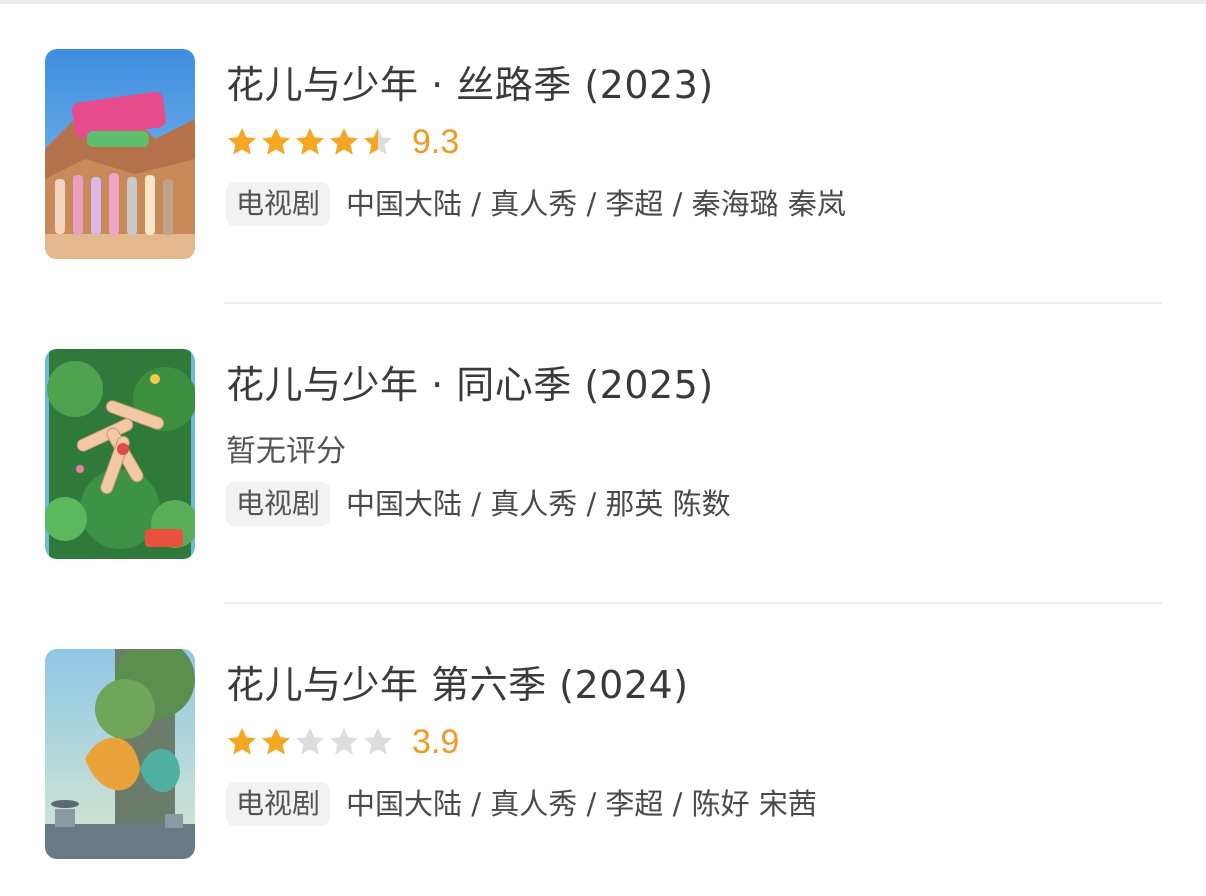 The image size is (1206, 896). I want to click on rating-score: 3.9, so click(436, 741).